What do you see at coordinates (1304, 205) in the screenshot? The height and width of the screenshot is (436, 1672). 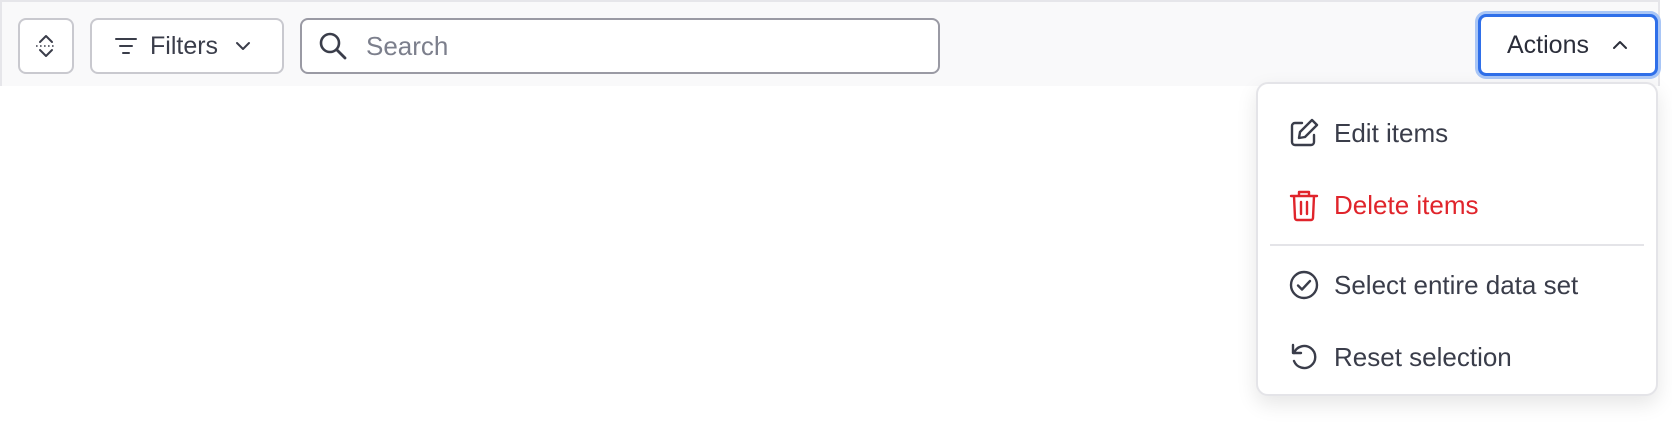 I see `trash-icon` at bounding box center [1304, 205].